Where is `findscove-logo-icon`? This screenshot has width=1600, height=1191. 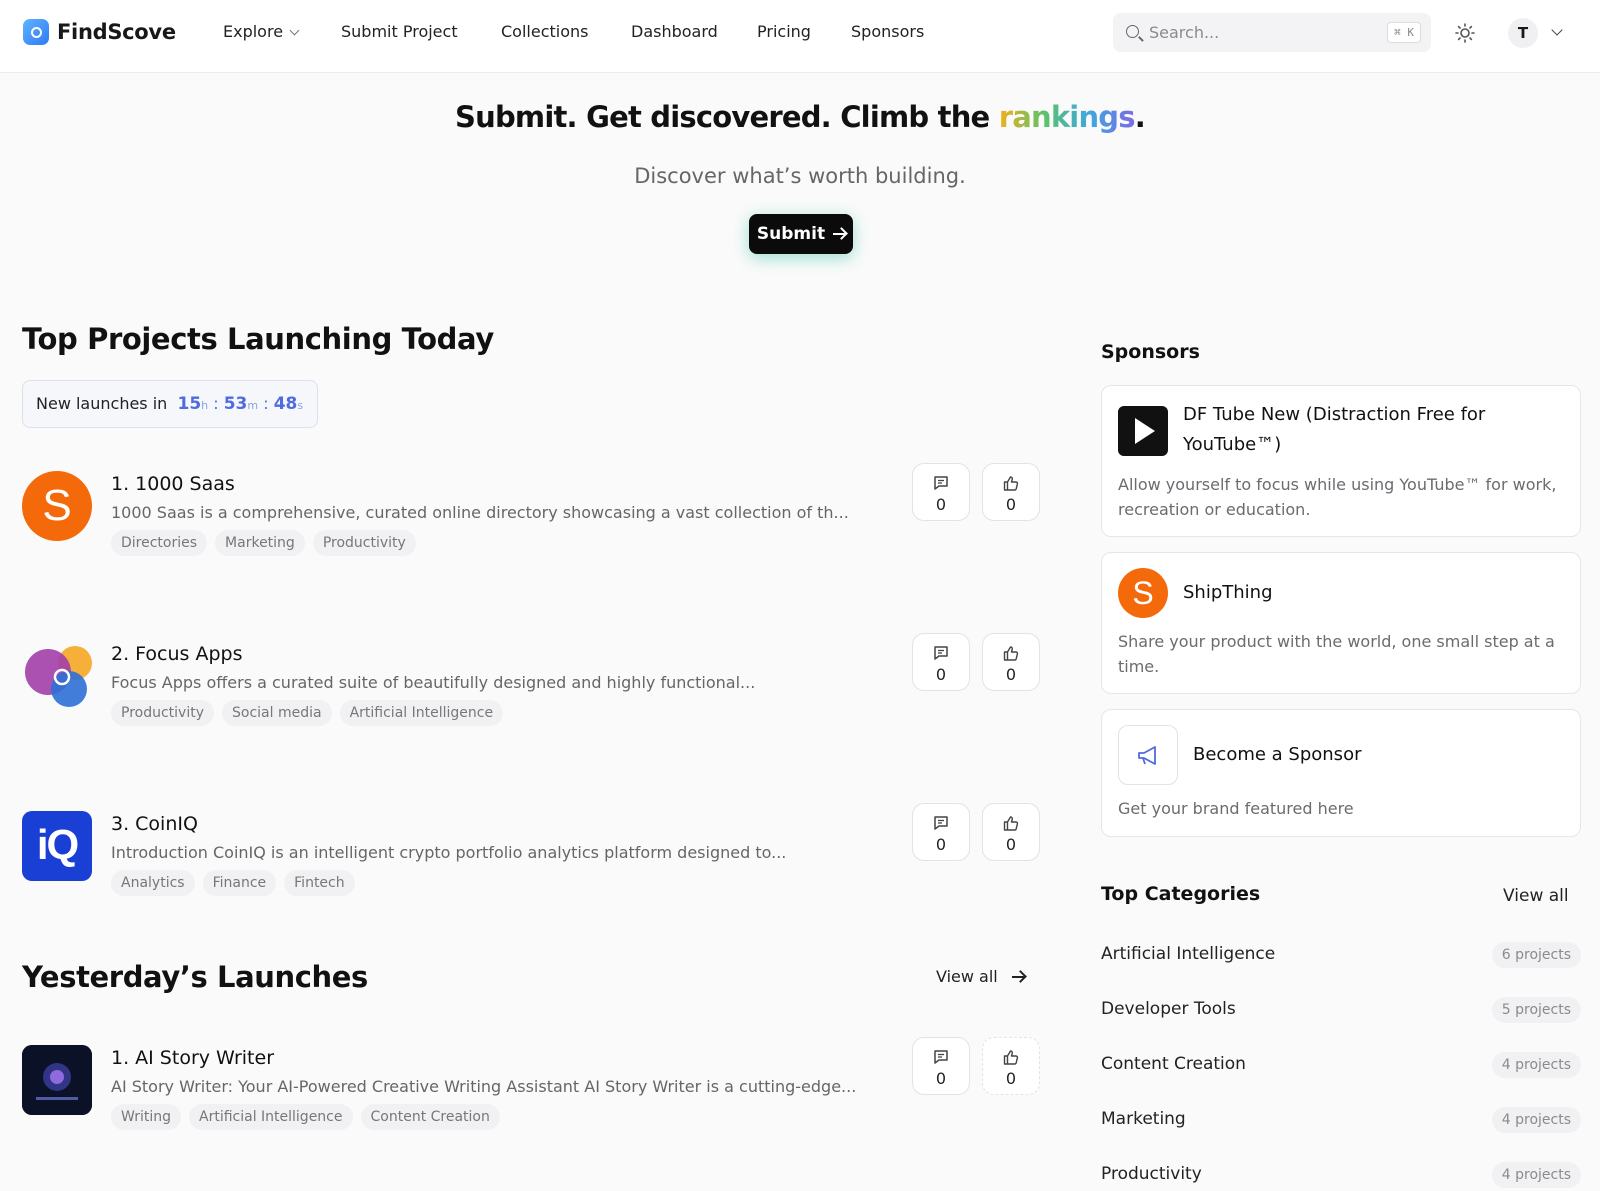 findscove-logo-icon is located at coordinates (36, 32).